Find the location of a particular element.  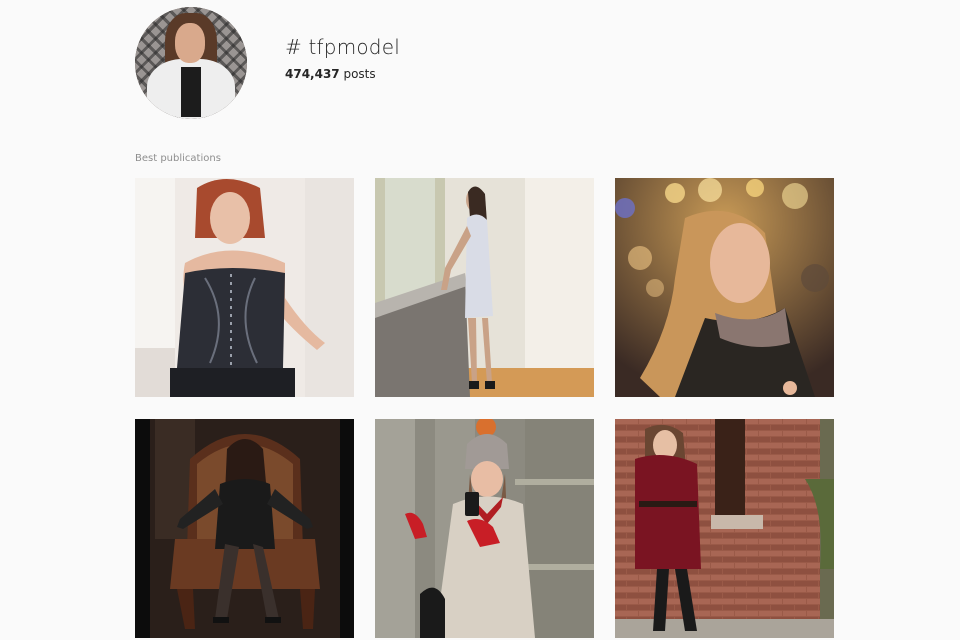

post-white-dress-model is located at coordinates (484, 287).